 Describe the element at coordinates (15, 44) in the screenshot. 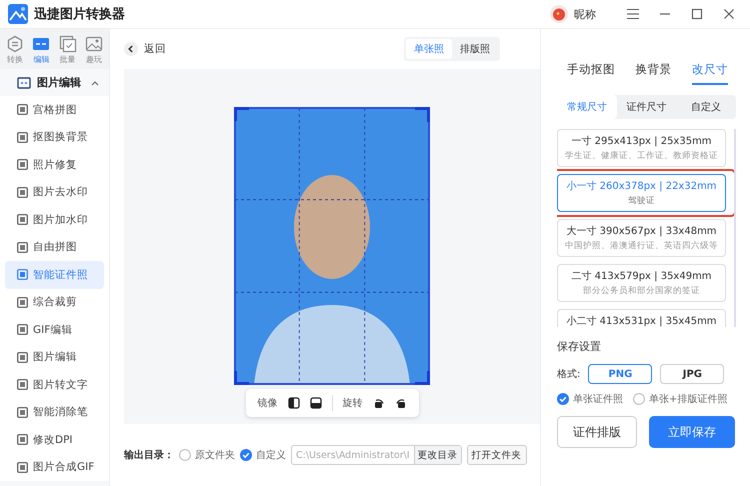

I see `hexagon-icon` at that location.